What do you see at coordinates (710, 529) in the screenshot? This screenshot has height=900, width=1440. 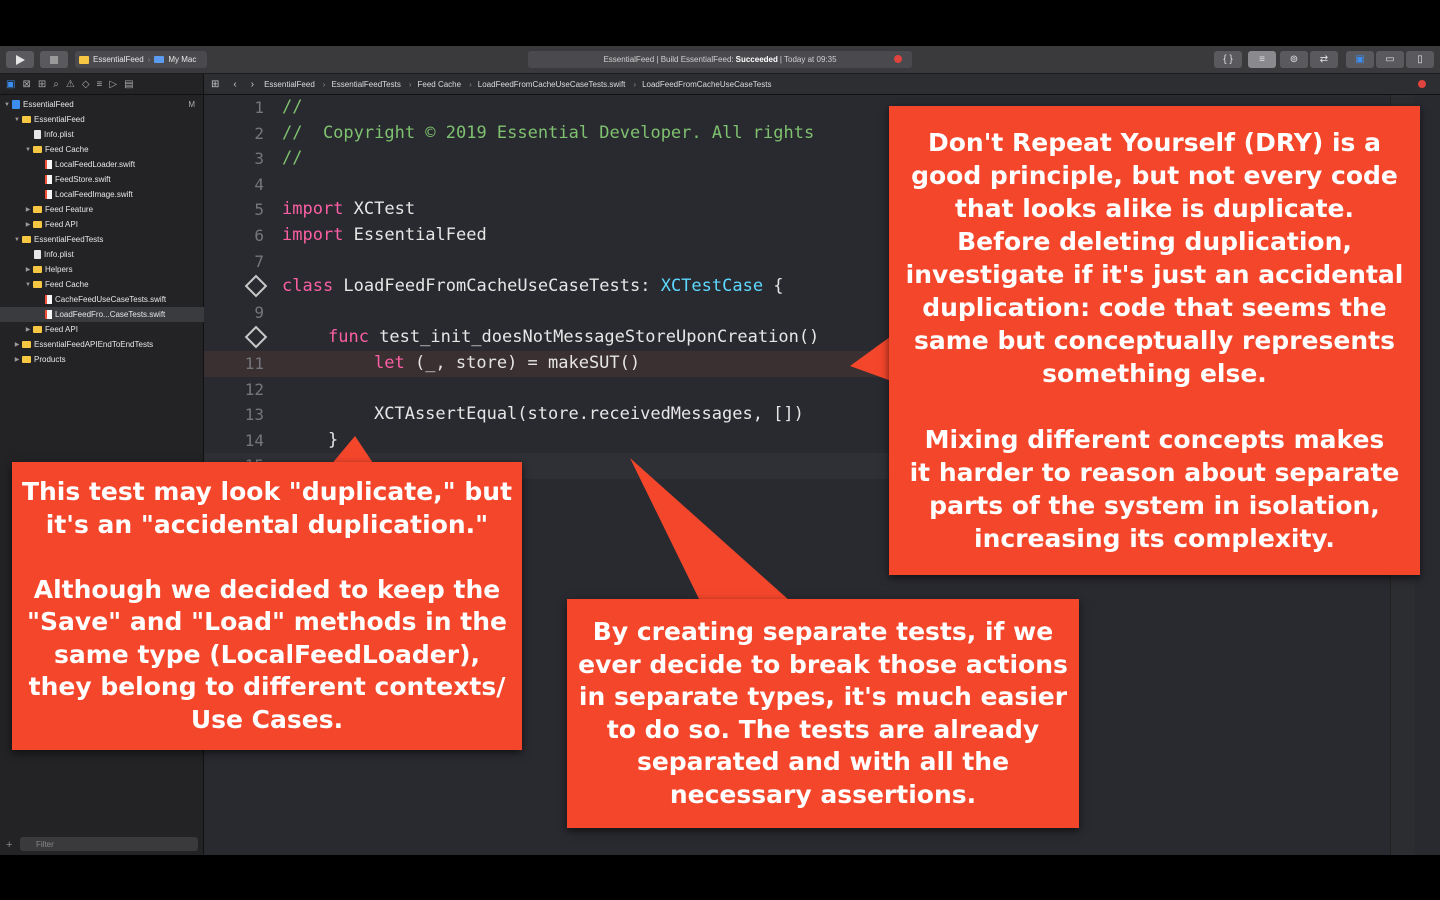 I see `separate-callout-tail` at bounding box center [710, 529].